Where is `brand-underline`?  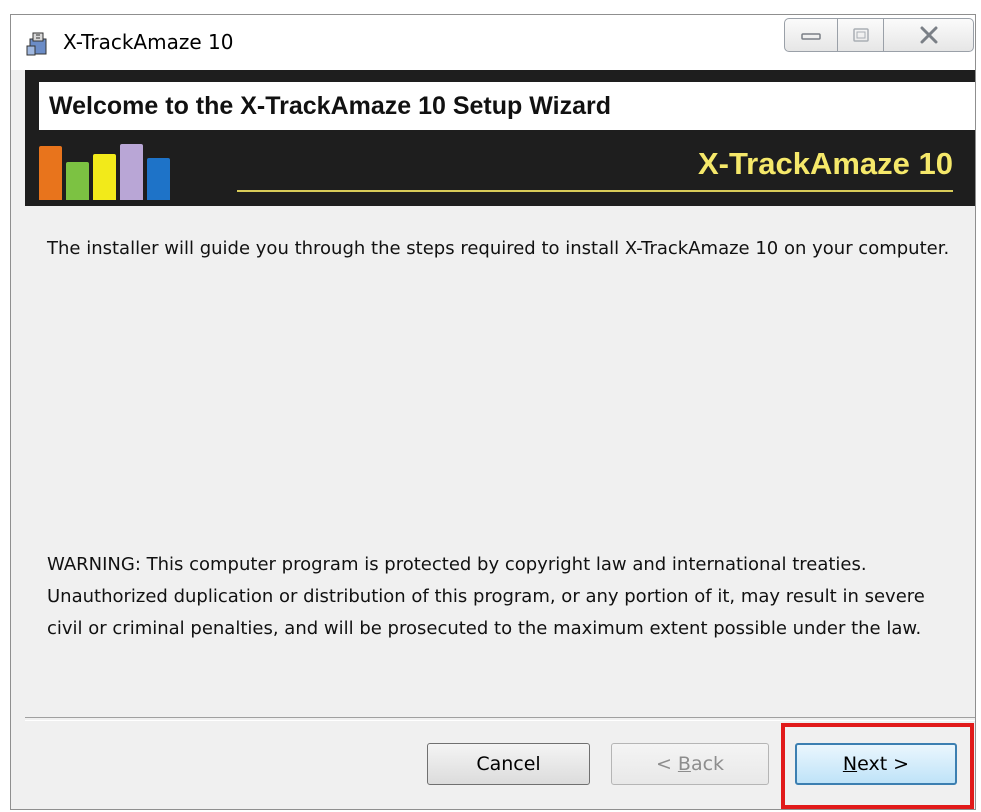
brand-underline is located at coordinates (595, 191).